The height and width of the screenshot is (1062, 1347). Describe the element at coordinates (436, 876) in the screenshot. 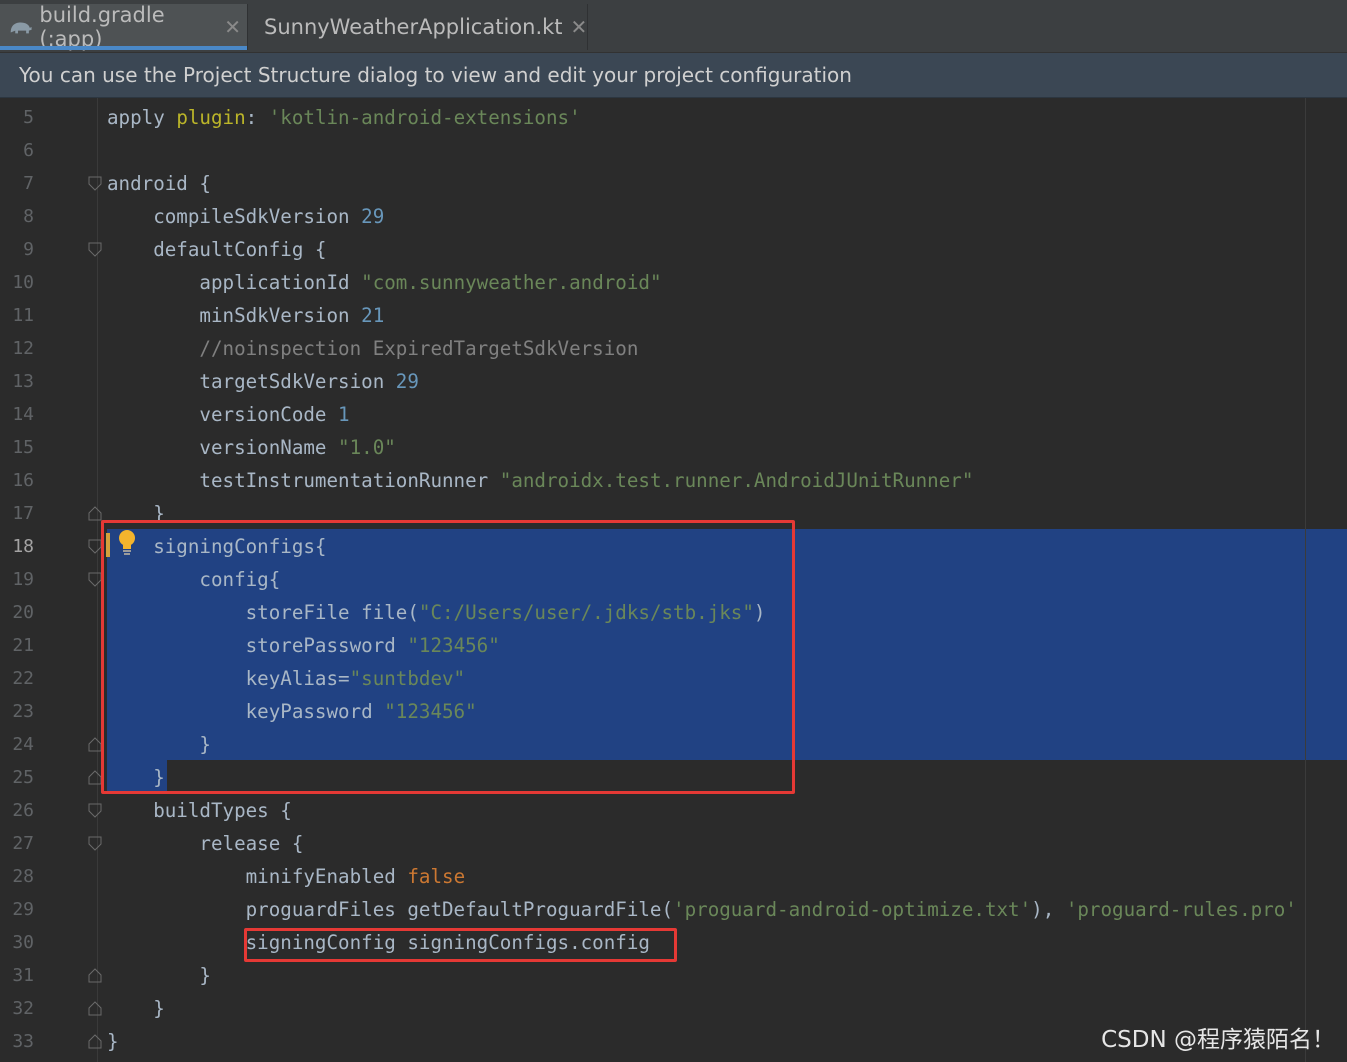

I see `code-token: false` at that location.